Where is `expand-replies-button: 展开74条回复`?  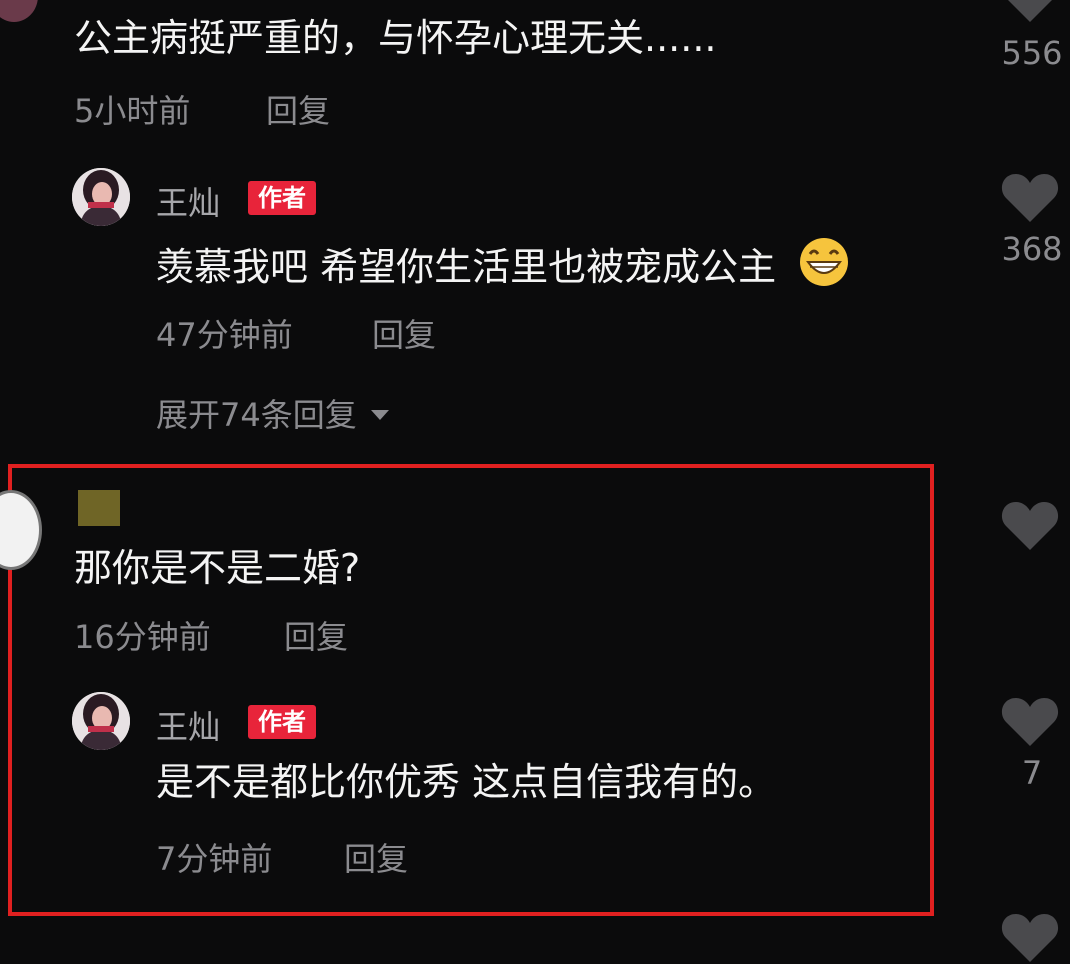
expand-replies-button: 展开74条回复 is located at coordinates (273, 413).